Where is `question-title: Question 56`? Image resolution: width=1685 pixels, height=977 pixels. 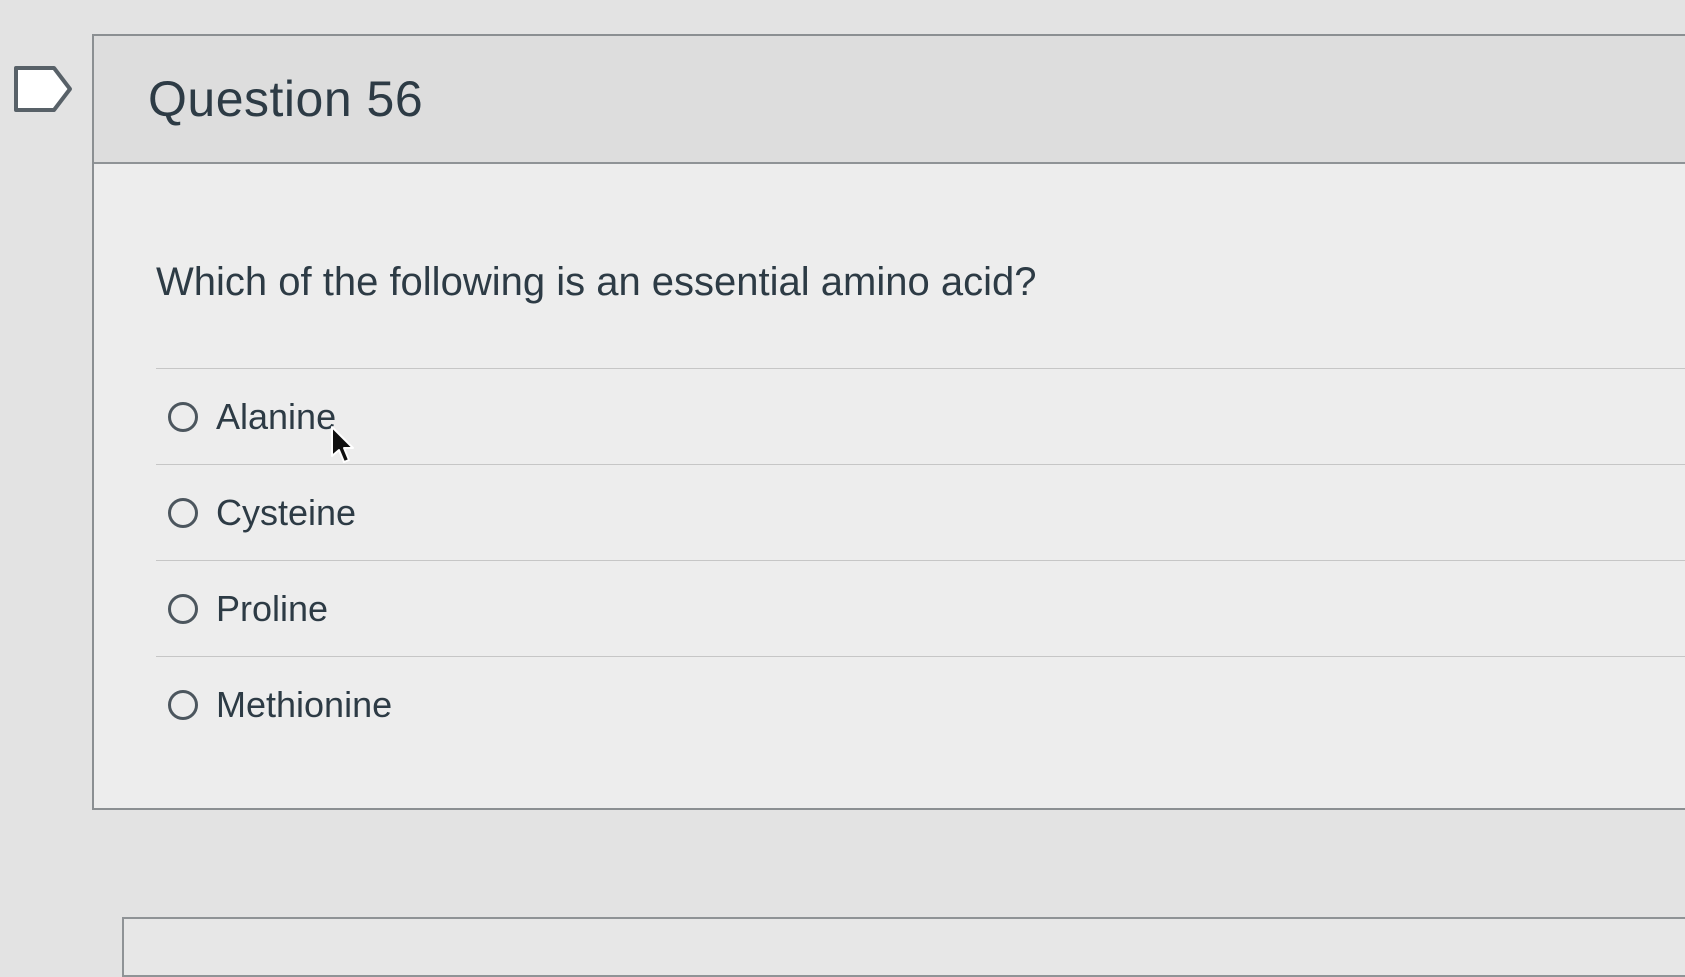 question-title: Question 56 is located at coordinates (286, 99).